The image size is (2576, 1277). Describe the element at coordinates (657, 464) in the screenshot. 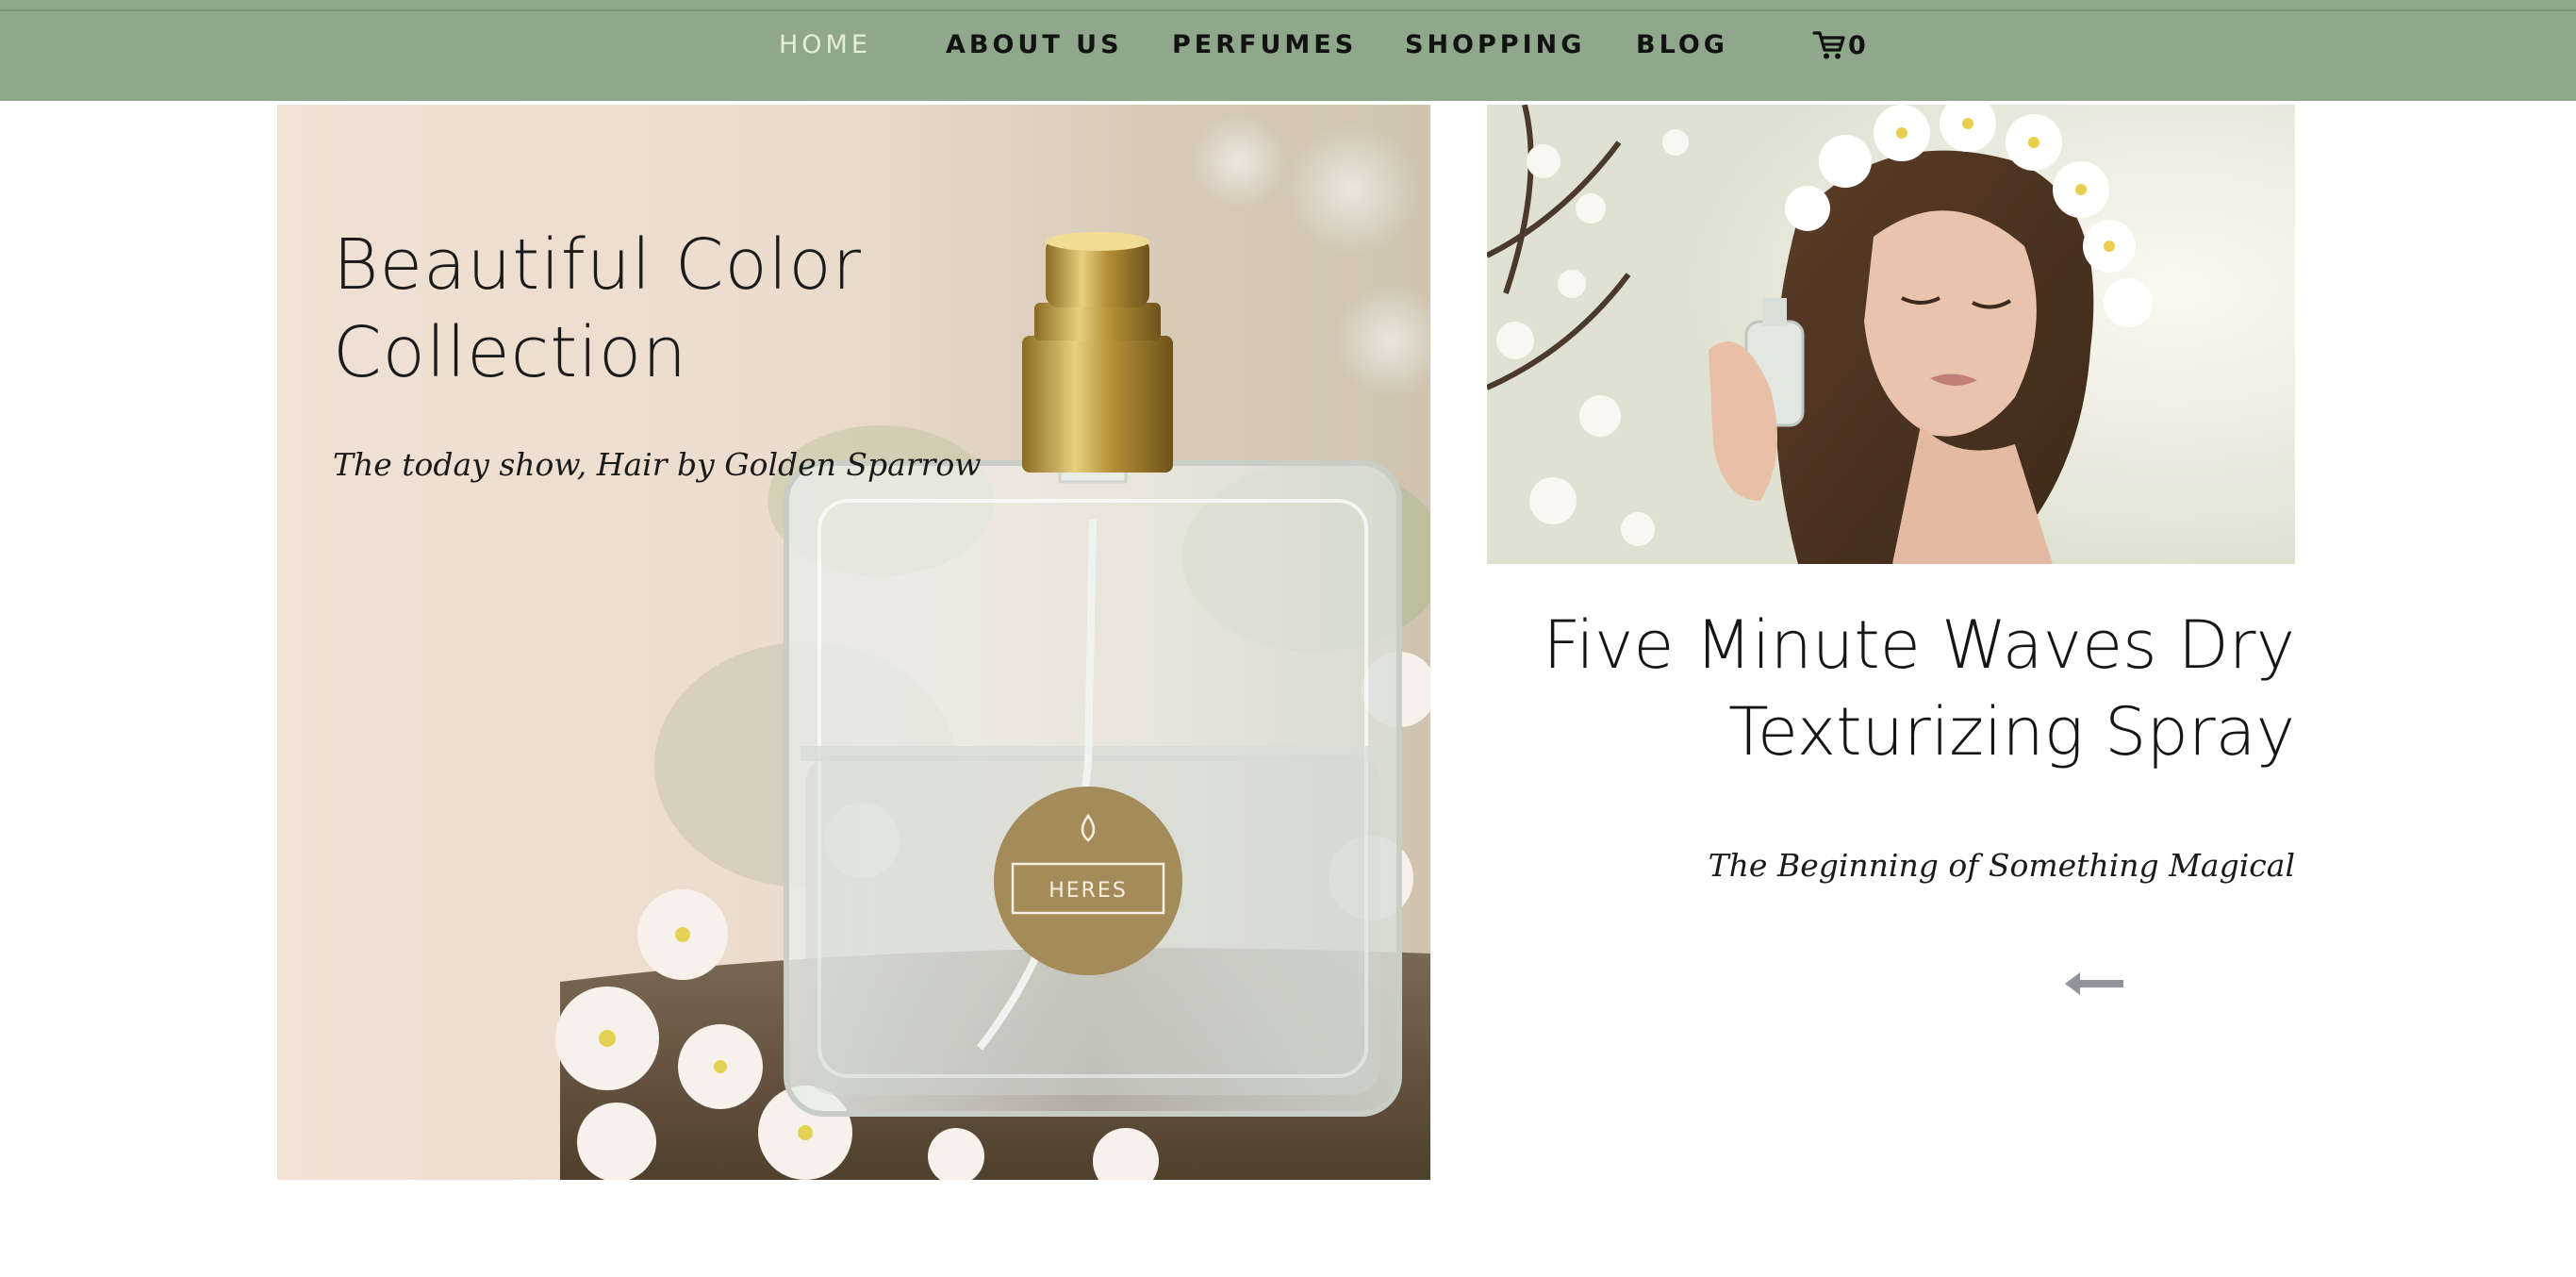

I see `hero-subtitle: The today show, Hair by Golden Sparrow` at that location.